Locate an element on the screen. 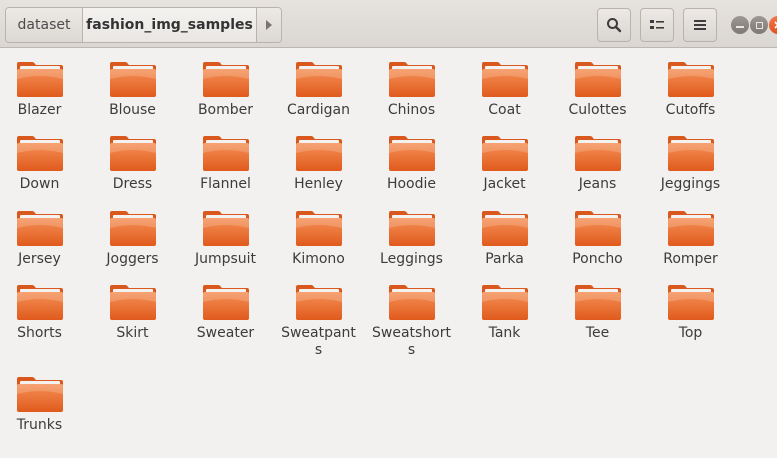 This screenshot has height=458, width=777. folder-item-sweatshorts: Sweatshorts is located at coordinates (411, 321).